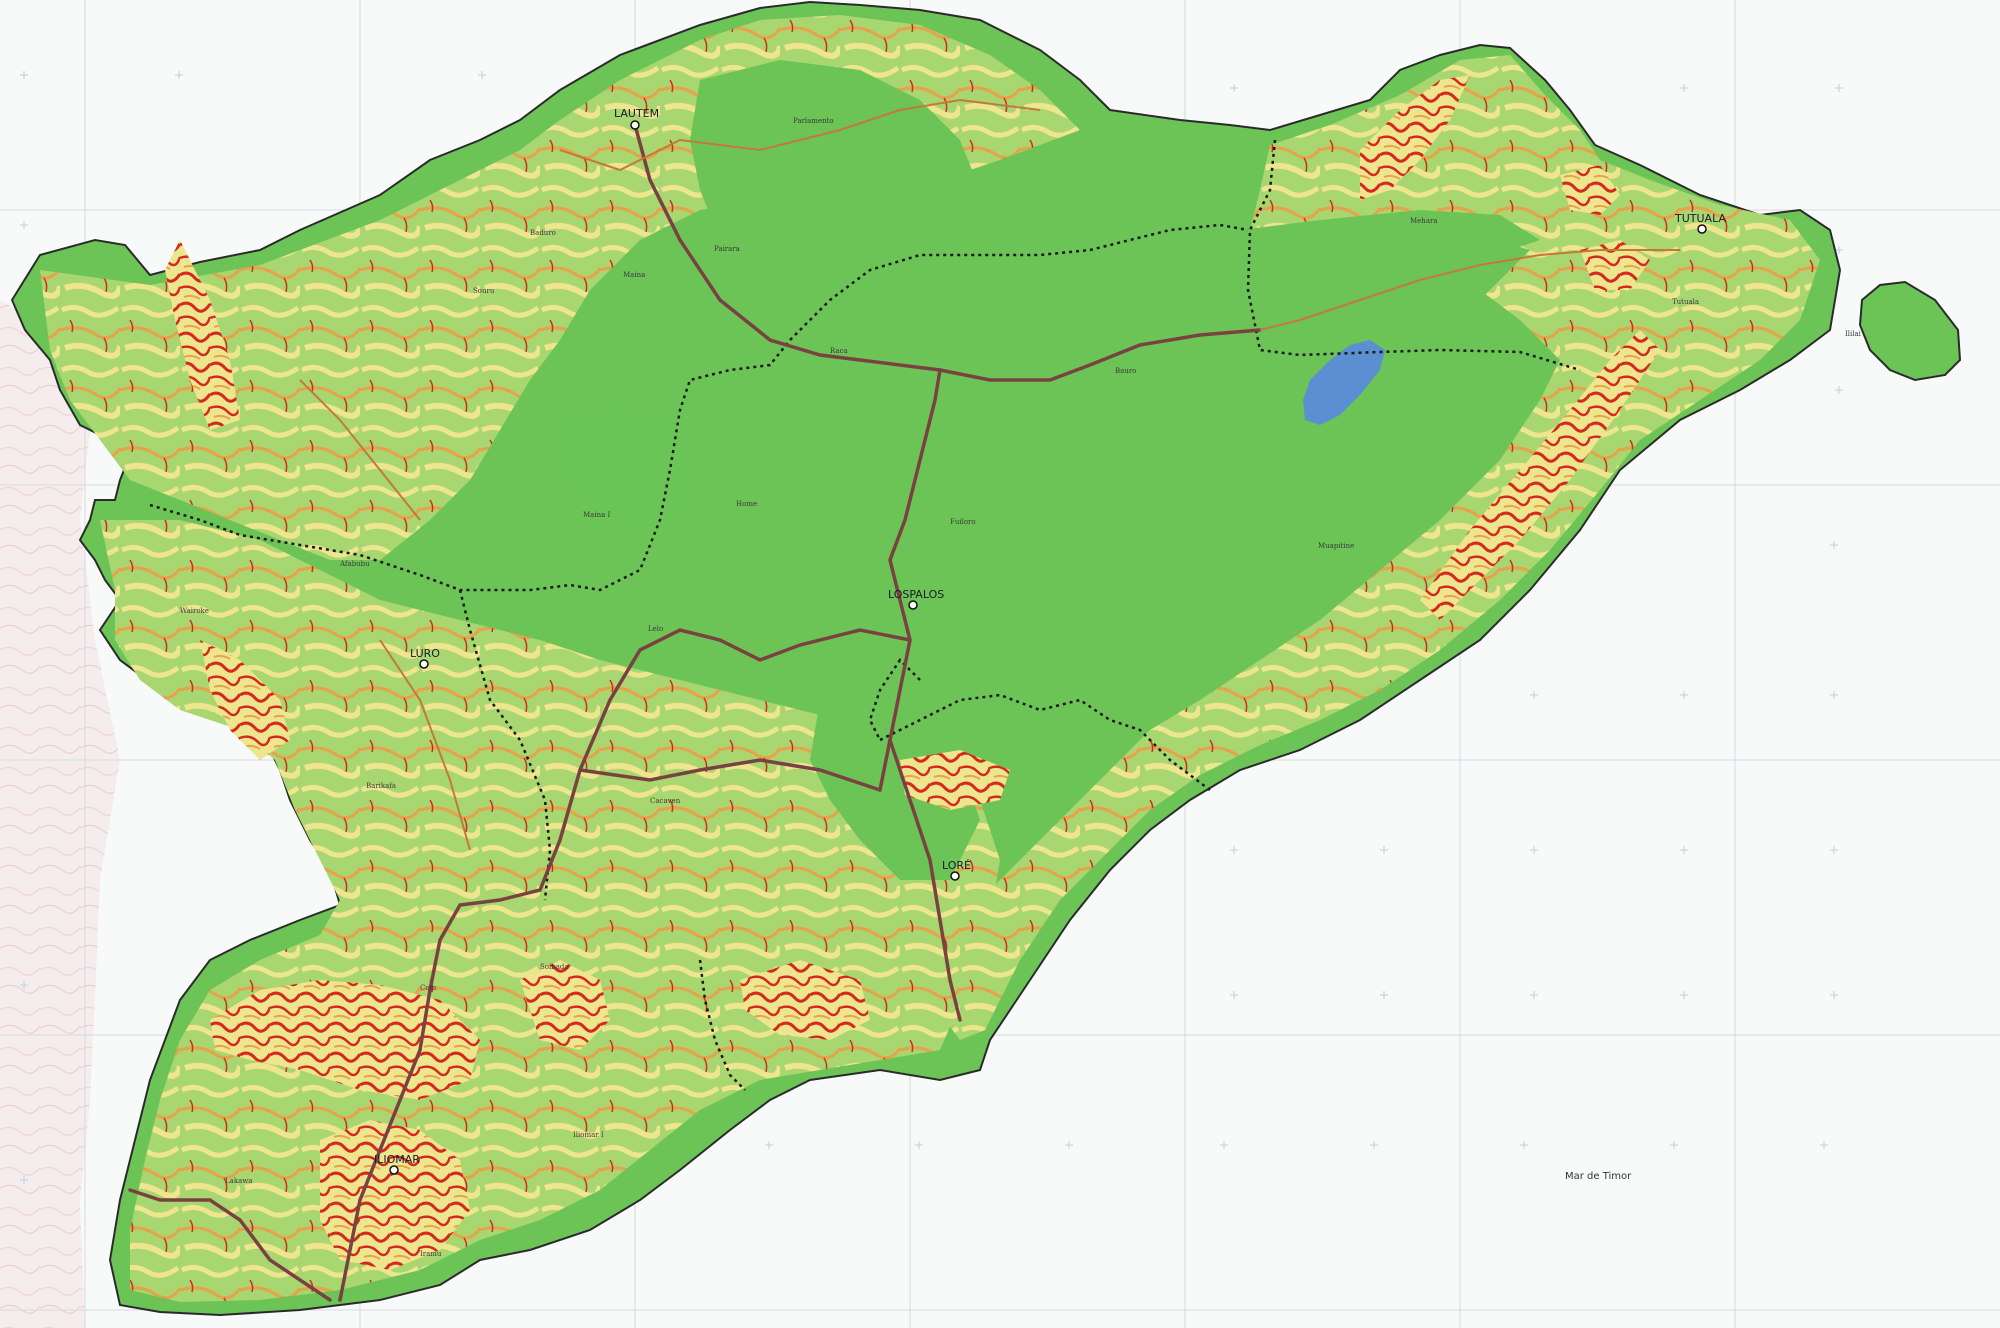 This screenshot has width=2000, height=1328. Describe the element at coordinates (1598, 1176) in the screenshot. I see `sea-label: Mar de Timor` at that location.